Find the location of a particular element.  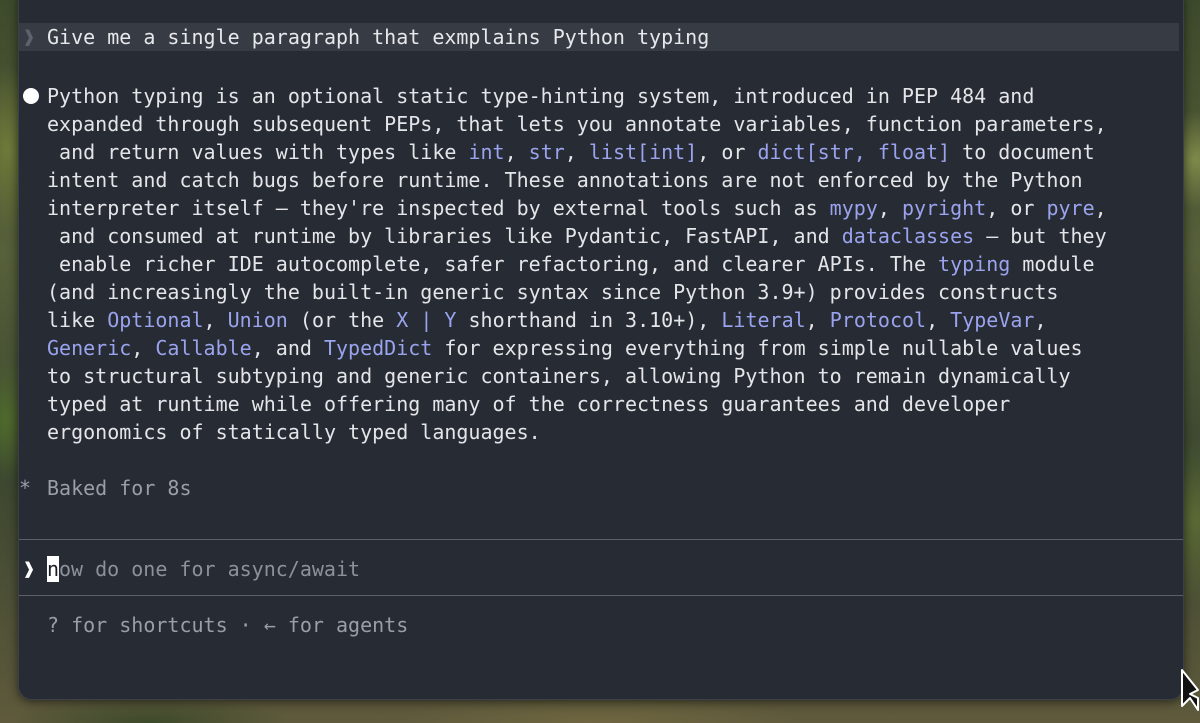

response-text: and return values with types like is located at coordinates (258, 152).